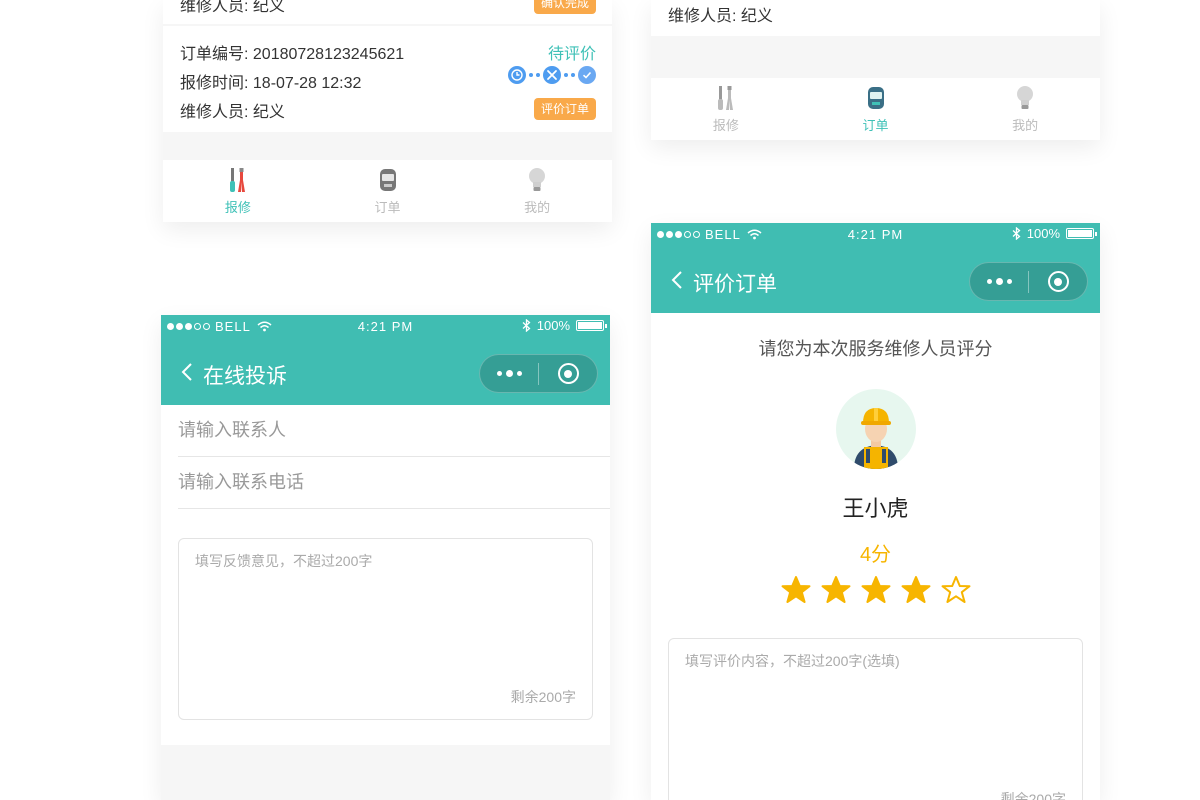 The height and width of the screenshot is (800, 1200). I want to click on page-title: 评价订单, so click(735, 284).